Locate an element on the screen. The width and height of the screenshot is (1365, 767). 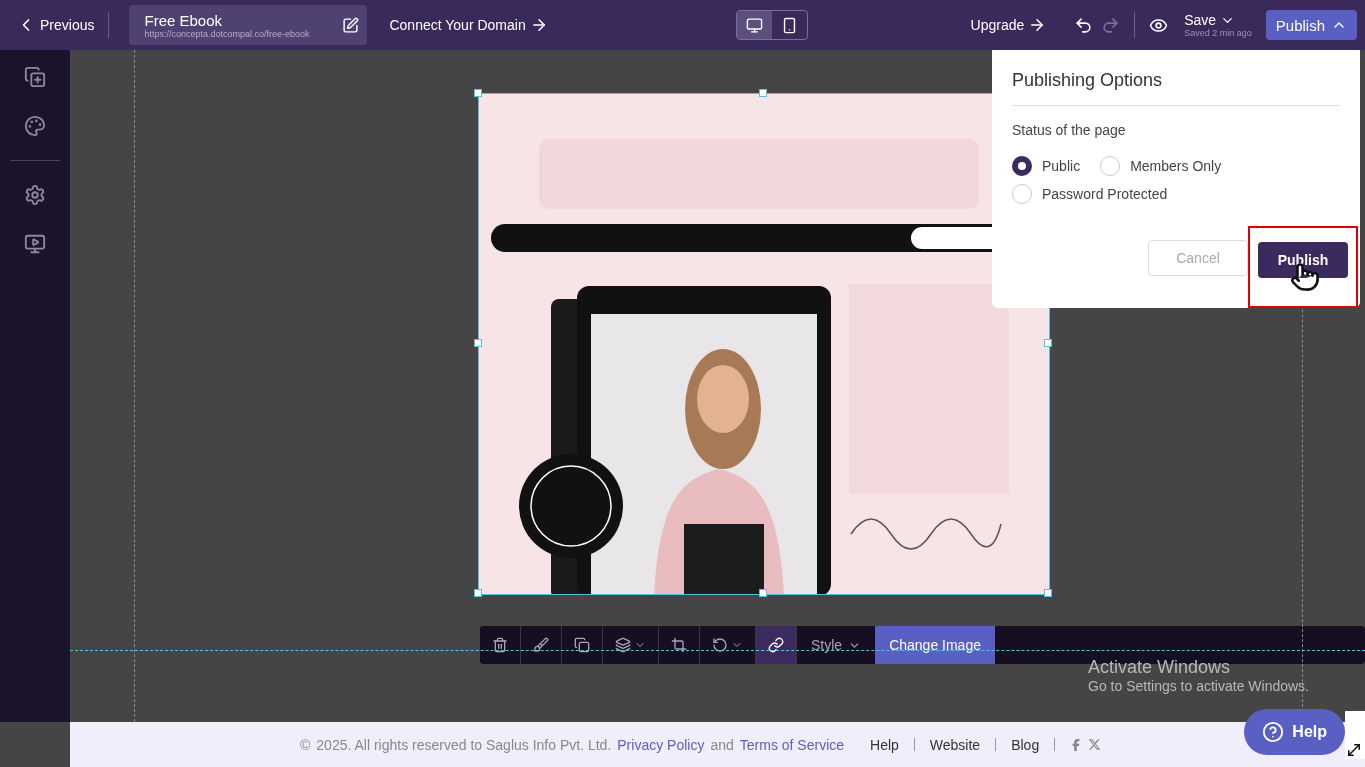
link-tool-button is located at coordinates (776, 645).